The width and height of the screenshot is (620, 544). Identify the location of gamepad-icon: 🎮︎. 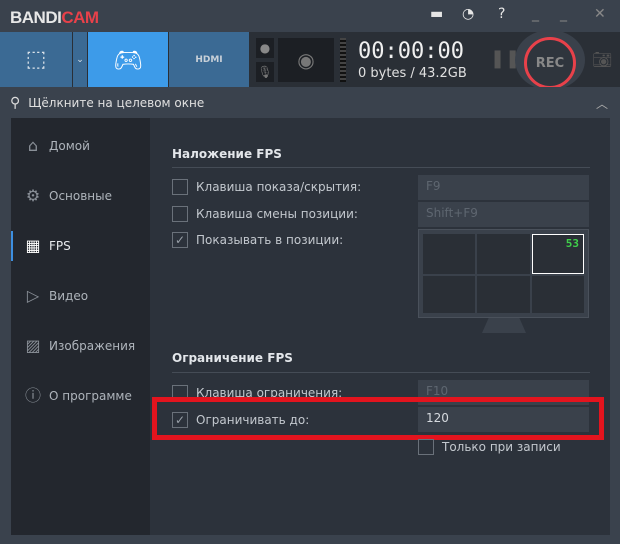
(128, 59).